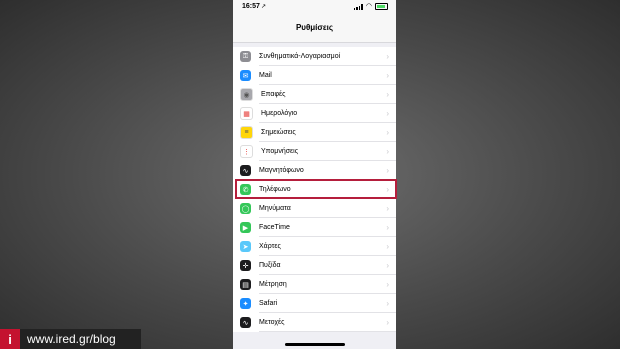 The height and width of the screenshot is (349, 620). What do you see at coordinates (270, 246) in the screenshot?
I see `settings-row-label: Χάρτες` at bounding box center [270, 246].